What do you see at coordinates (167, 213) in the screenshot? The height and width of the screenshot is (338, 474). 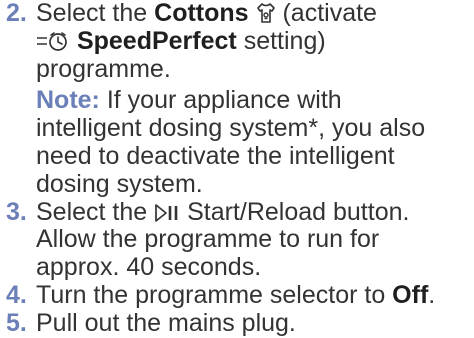 I see `start-pause-icon` at bounding box center [167, 213].